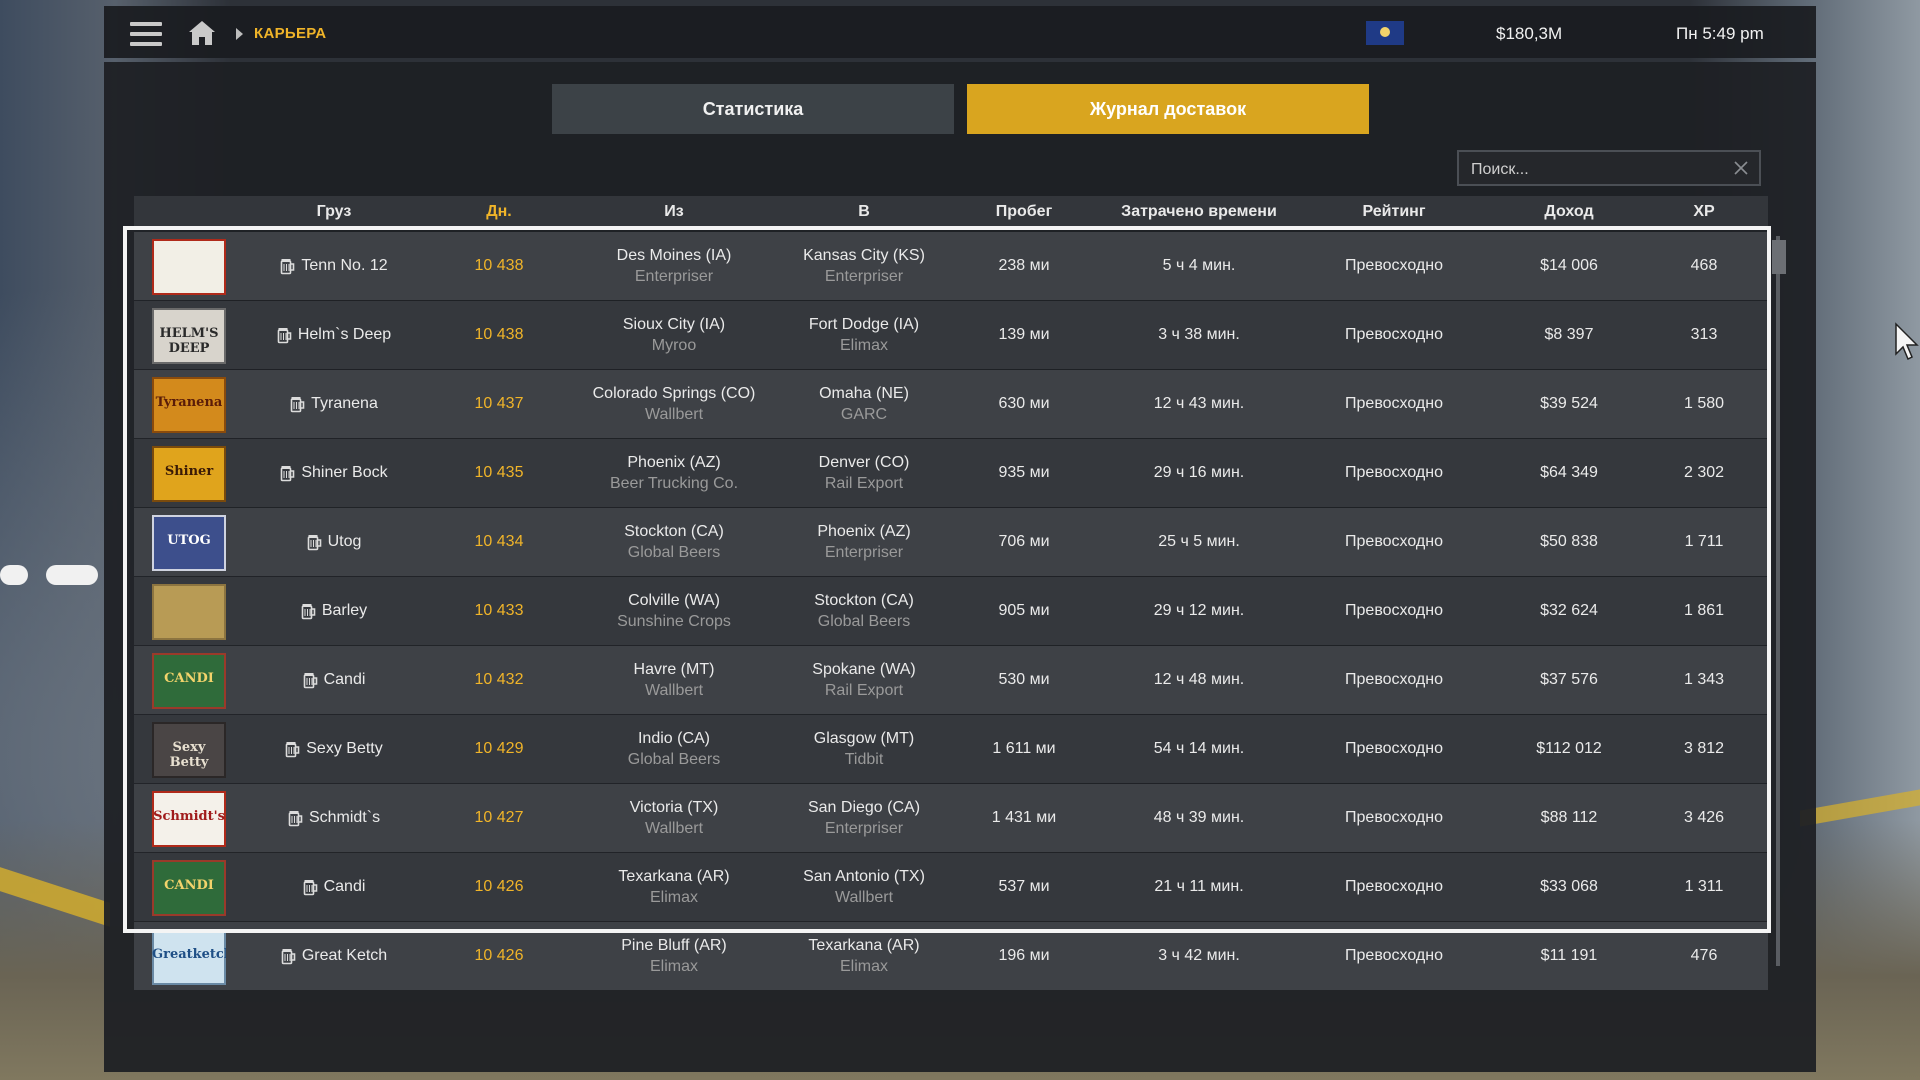 The height and width of the screenshot is (1080, 1920). Describe the element at coordinates (189, 957) in the screenshot. I see `cargo-thumbnail: Greatketch` at that location.